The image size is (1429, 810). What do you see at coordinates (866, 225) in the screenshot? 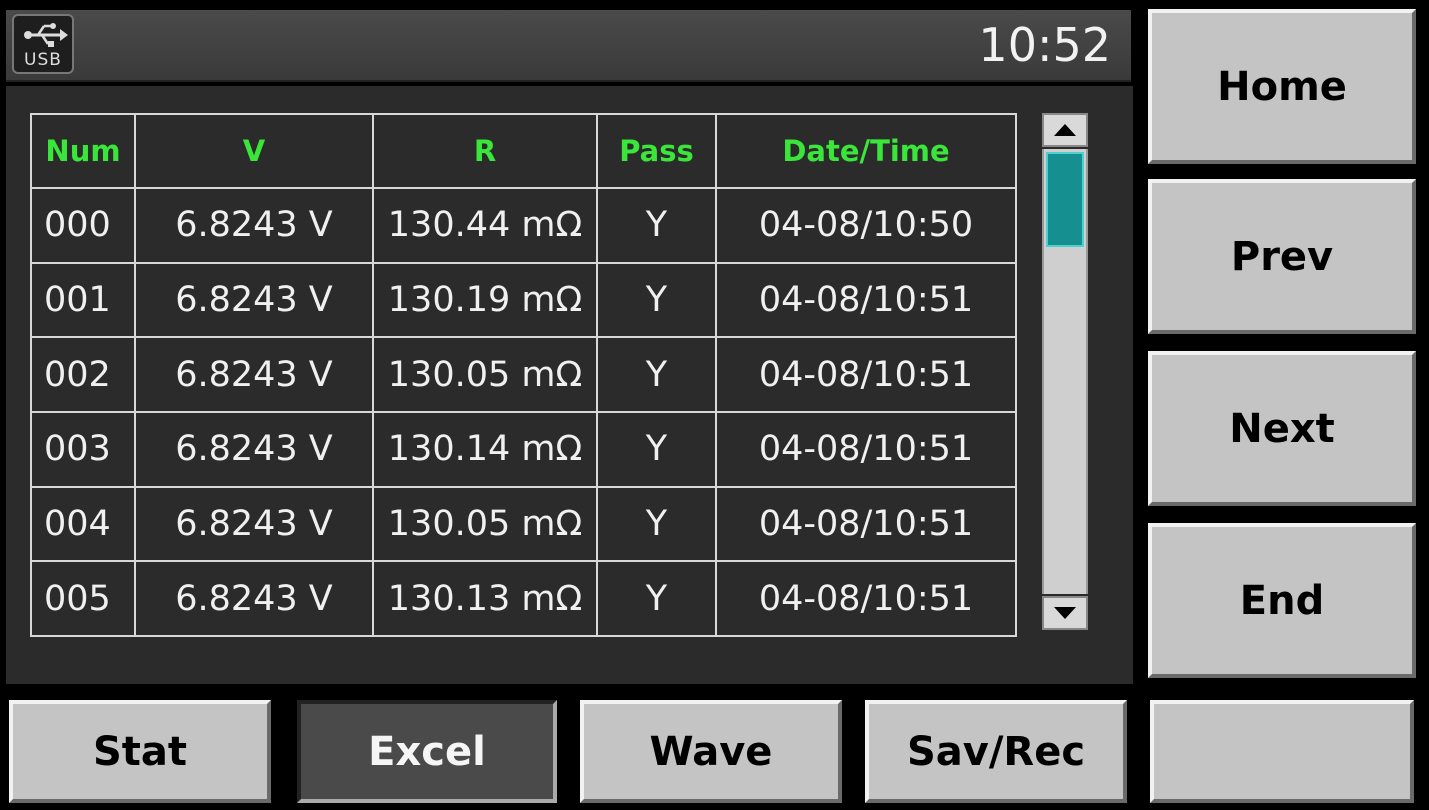
I see `cell-datetime: 04-08/10:50` at bounding box center [866, 225].